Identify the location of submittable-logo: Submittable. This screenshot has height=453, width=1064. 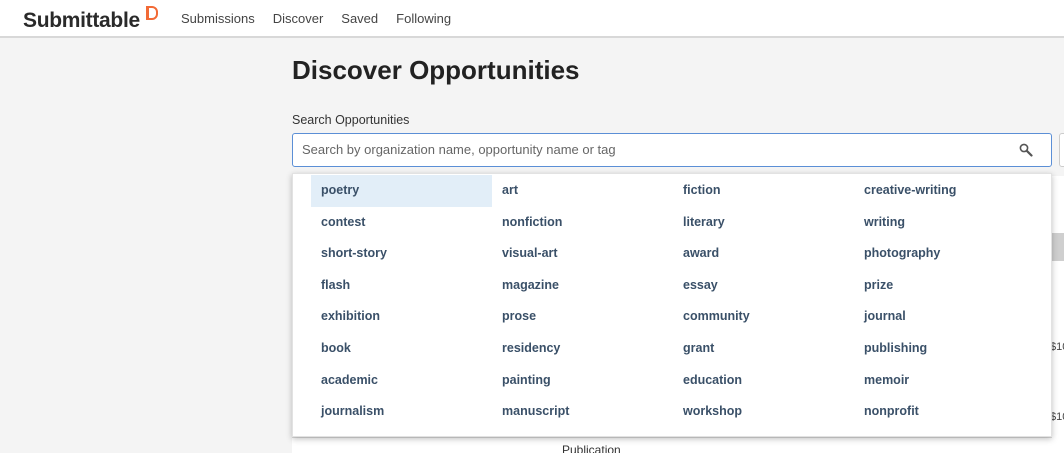
(81, 21).